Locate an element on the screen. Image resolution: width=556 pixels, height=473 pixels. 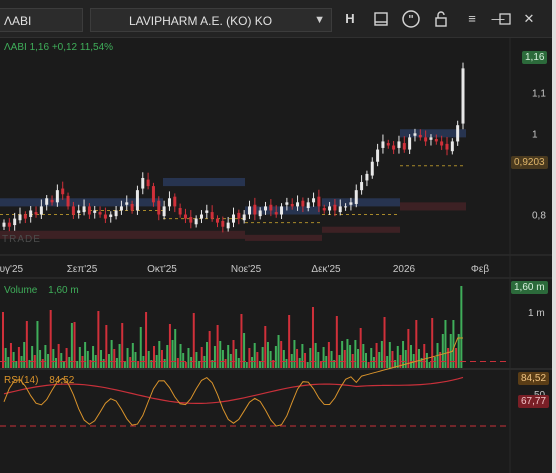
quote-icon: " is located at coordinates (411, 19).